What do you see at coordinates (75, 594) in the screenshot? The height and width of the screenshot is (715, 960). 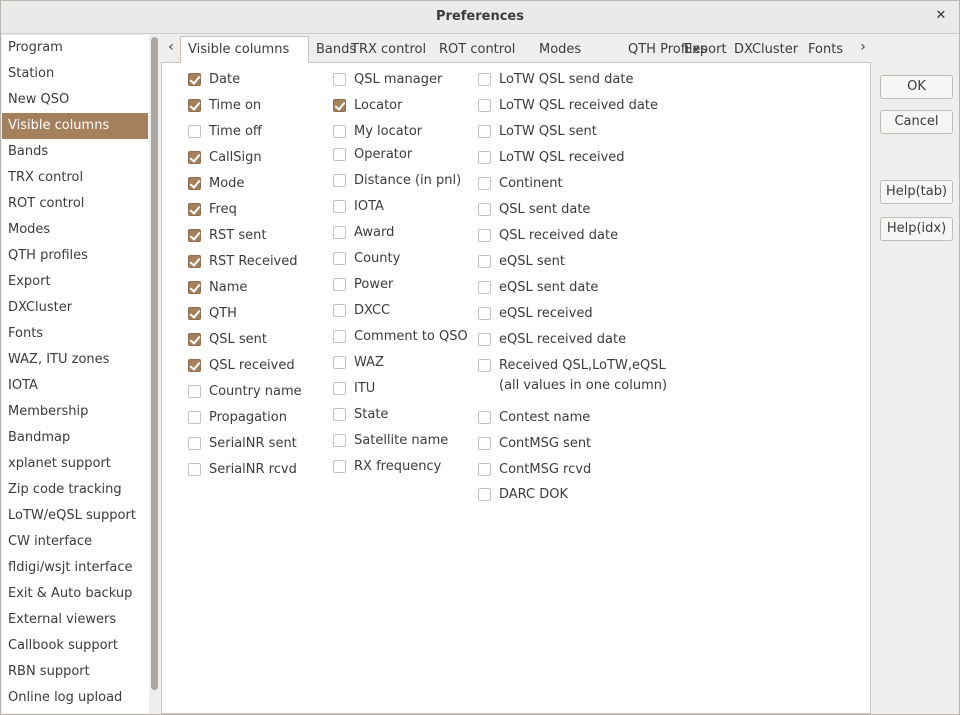 I see `sidebar-item-exit-auto-backup: Exit & Auto backup` at bounding box center [75, 594].